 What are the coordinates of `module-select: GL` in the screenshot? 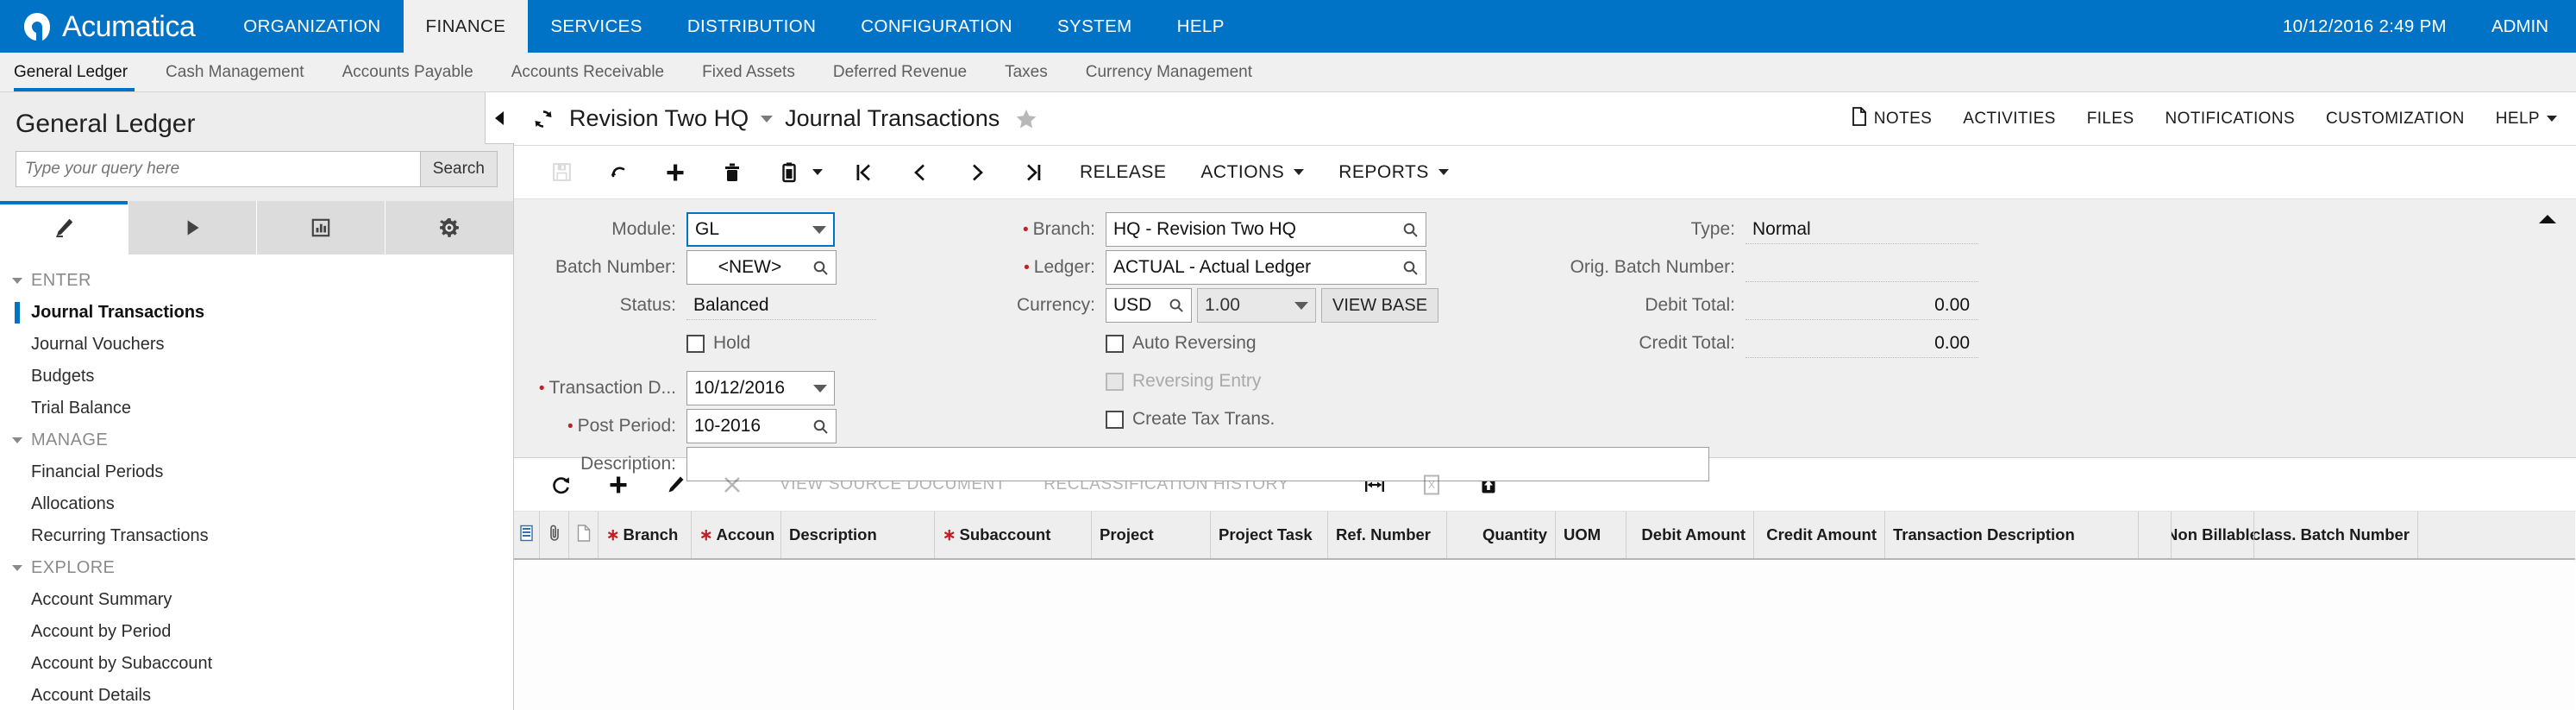 It's located at (760, 229).